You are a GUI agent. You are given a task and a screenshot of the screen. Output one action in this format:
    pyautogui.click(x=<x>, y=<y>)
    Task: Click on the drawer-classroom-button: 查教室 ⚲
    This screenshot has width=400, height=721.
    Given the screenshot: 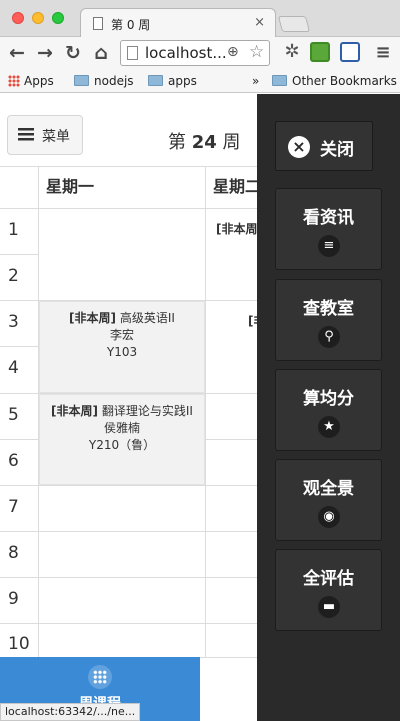 What is the action you would take?
    pyautogui.click(x=328, y=320)
    